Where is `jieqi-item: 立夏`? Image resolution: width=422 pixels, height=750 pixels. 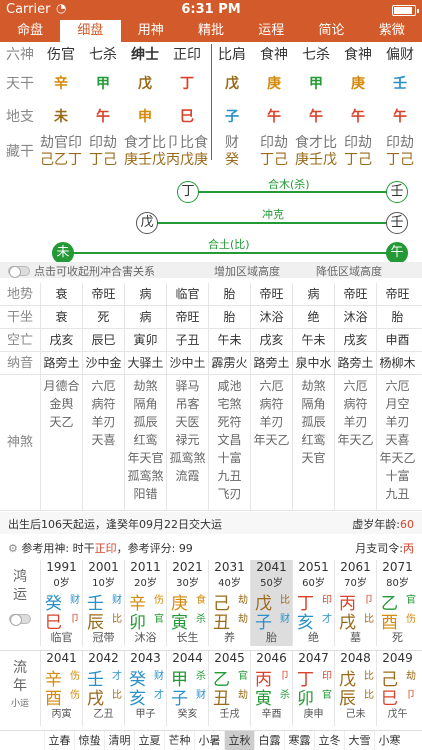 jieqi-item: 立夏 is located at coordinates (149, 740).